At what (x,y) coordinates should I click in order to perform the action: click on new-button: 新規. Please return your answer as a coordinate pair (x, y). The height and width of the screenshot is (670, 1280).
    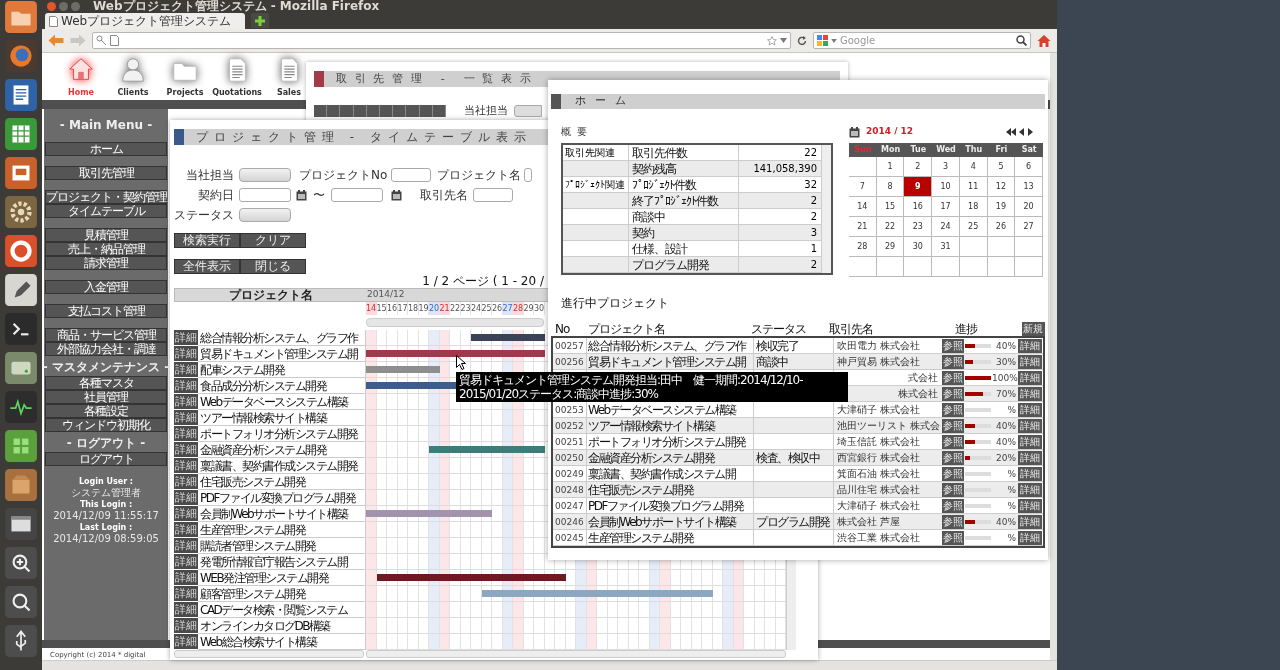
    Looking at the image, I should click on (1033, 329).